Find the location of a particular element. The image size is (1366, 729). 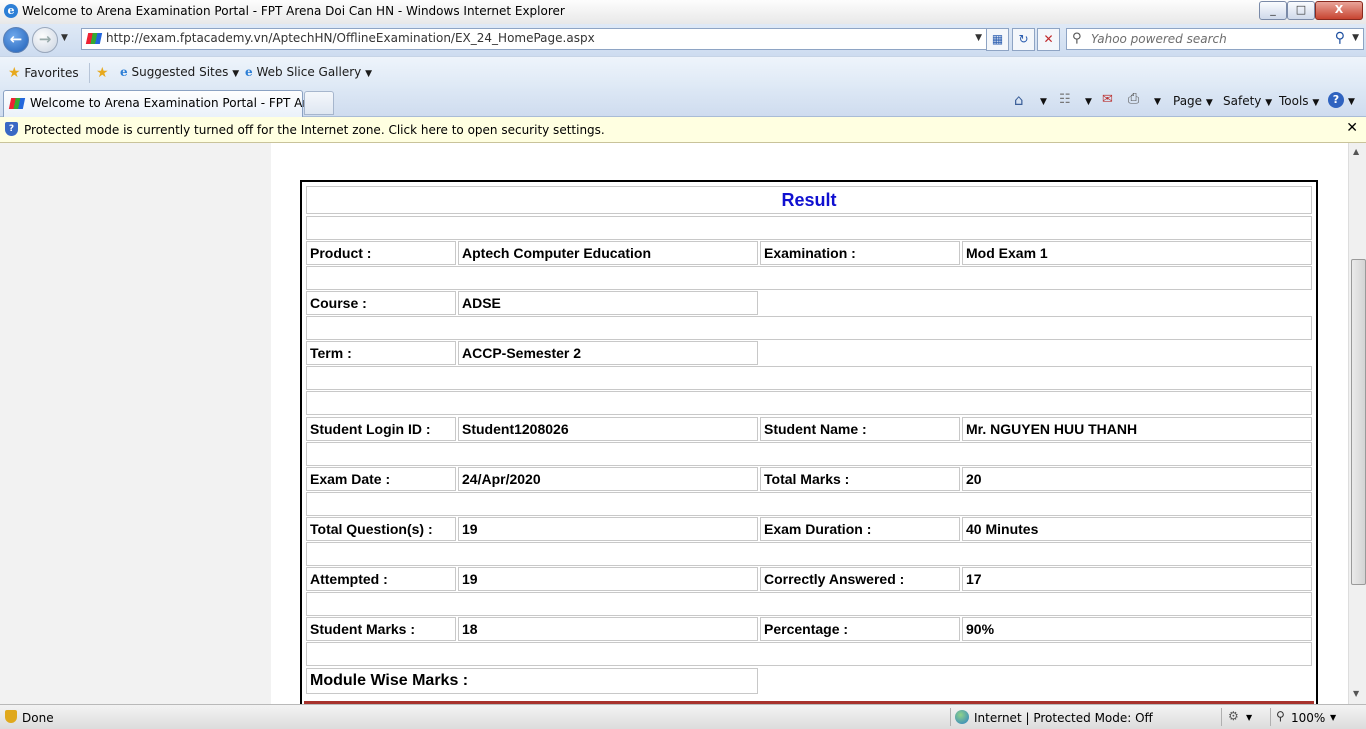

correctly-answered-label: Correctly Answered : is located at coordinates (860, 579).